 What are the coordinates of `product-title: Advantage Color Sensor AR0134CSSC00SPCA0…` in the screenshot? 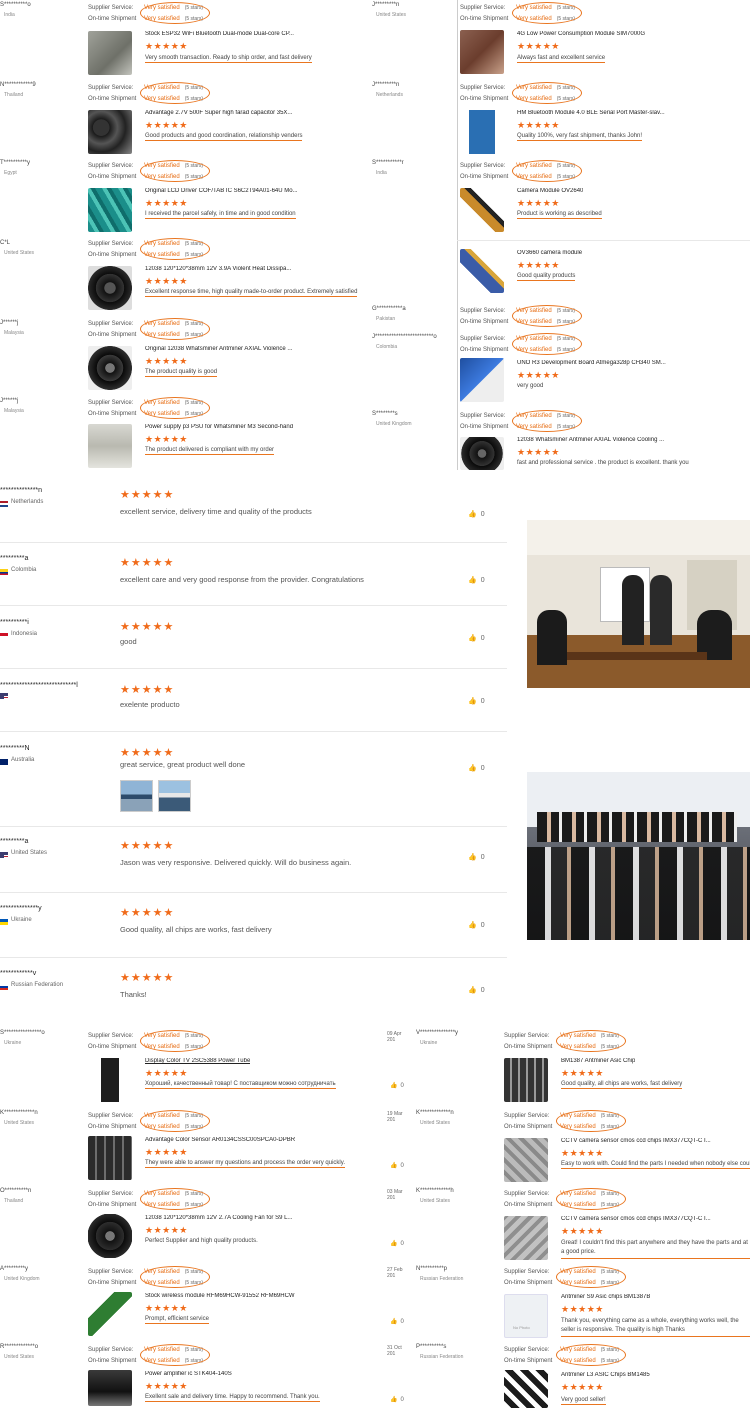 It's located at (220, 1140).